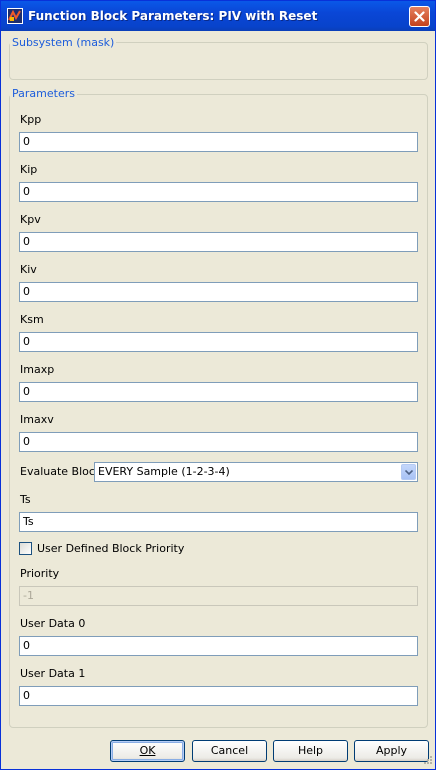 This screenshot has width=436, height=770. I want to click on imaxv-input: 0, so click(218, 442).